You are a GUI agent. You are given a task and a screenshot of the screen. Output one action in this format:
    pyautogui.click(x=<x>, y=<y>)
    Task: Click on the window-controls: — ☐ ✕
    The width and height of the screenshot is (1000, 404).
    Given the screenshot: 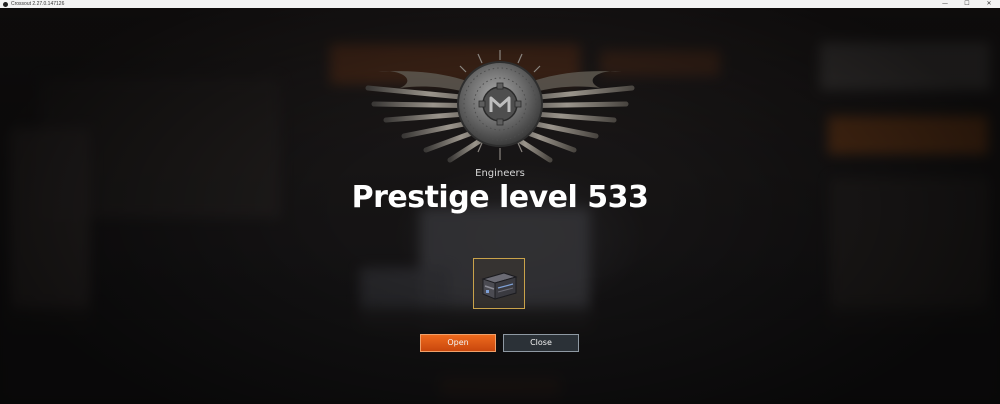 What is the action you would take?
    pyautogui.click(x=967, y=4)
    